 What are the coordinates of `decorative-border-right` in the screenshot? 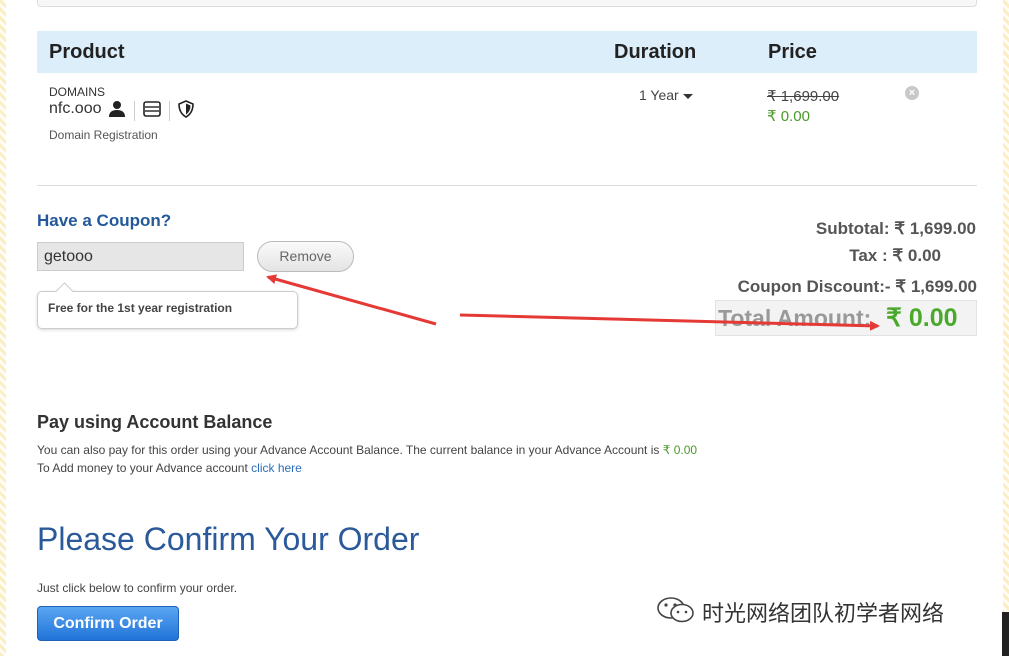 It's located at (1006, 328).